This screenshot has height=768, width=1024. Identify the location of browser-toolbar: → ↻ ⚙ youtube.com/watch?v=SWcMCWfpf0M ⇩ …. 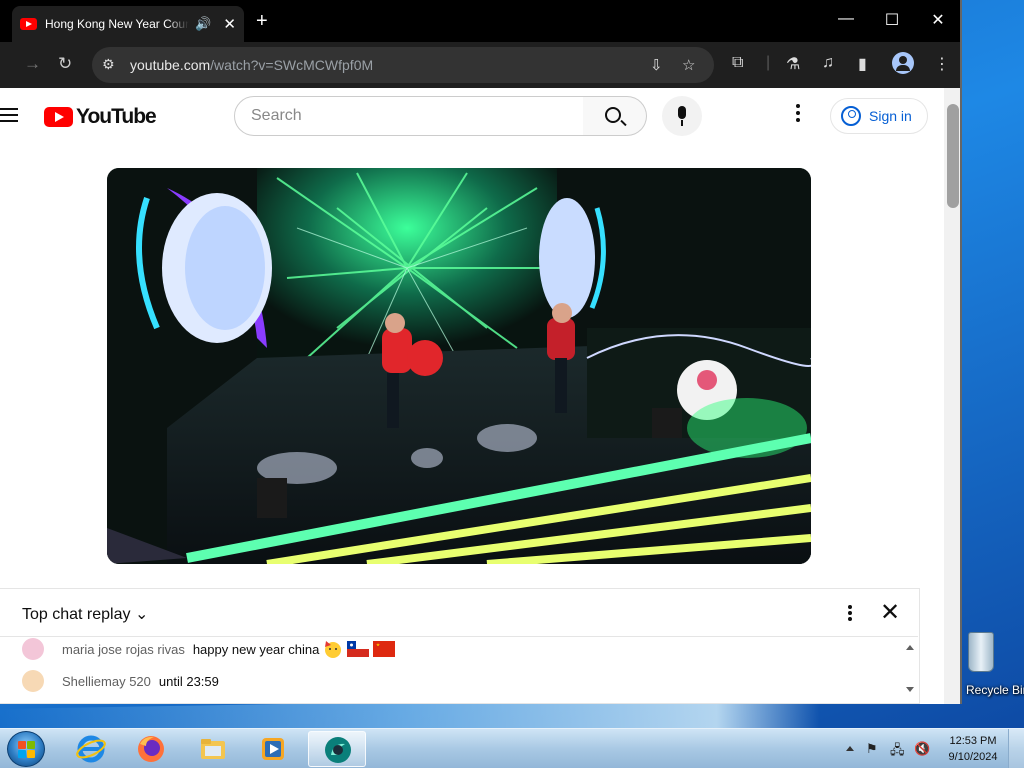
(480, 65).